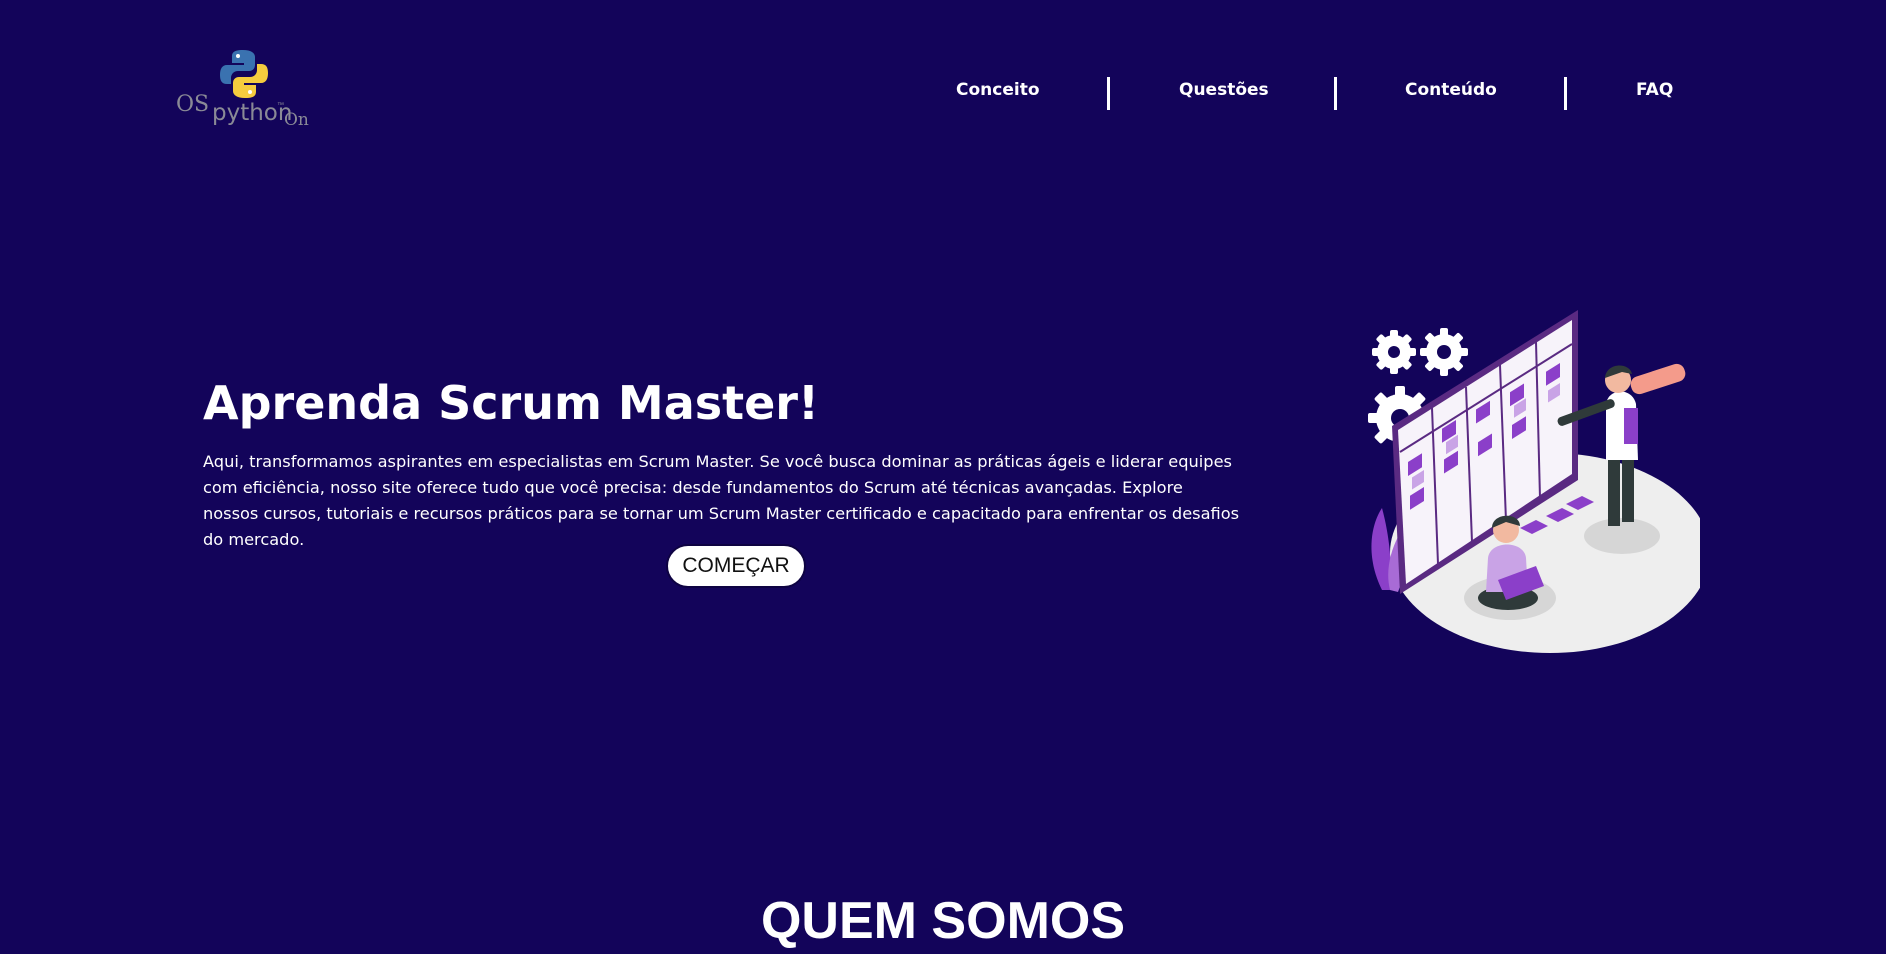 The height and width of the screenshot is (954, 1886). I want to click on nav-link-conceito: Conceito, so click(998, 90).